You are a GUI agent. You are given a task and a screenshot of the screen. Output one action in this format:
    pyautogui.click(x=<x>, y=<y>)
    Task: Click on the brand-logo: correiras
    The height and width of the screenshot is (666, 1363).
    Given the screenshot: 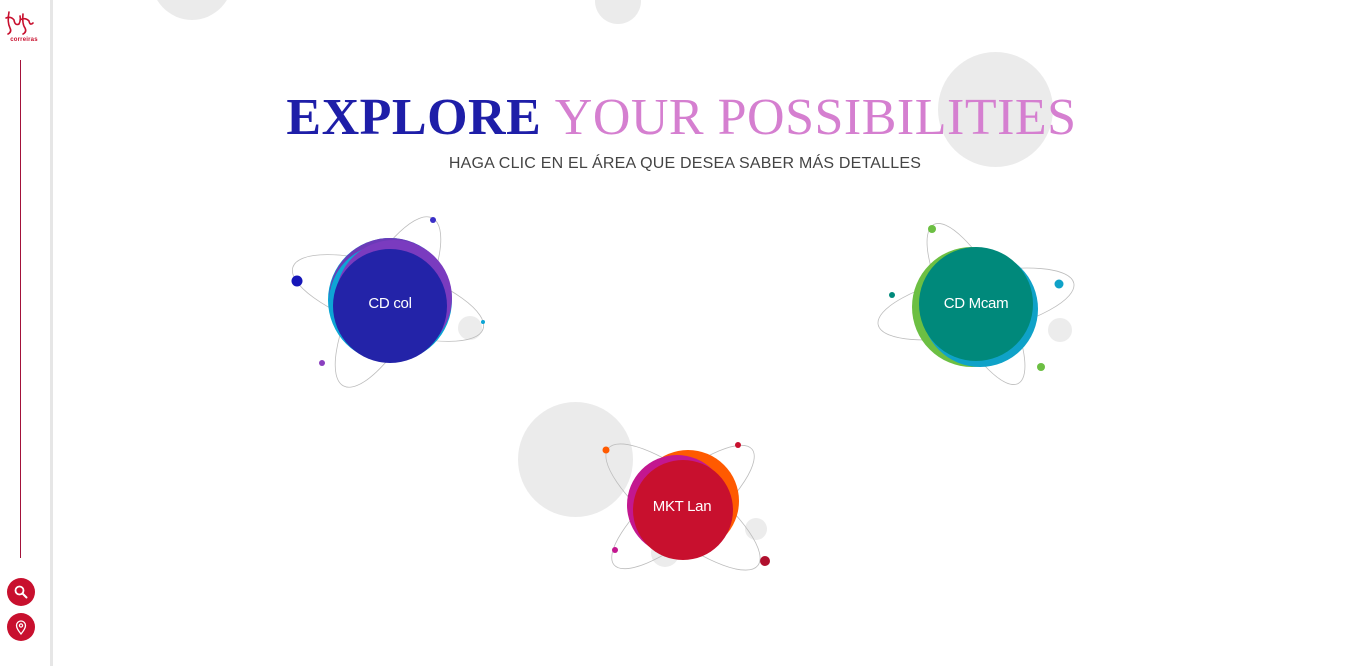 What is the action you would take?
    pyautogui.click(x=22, y=28)
    